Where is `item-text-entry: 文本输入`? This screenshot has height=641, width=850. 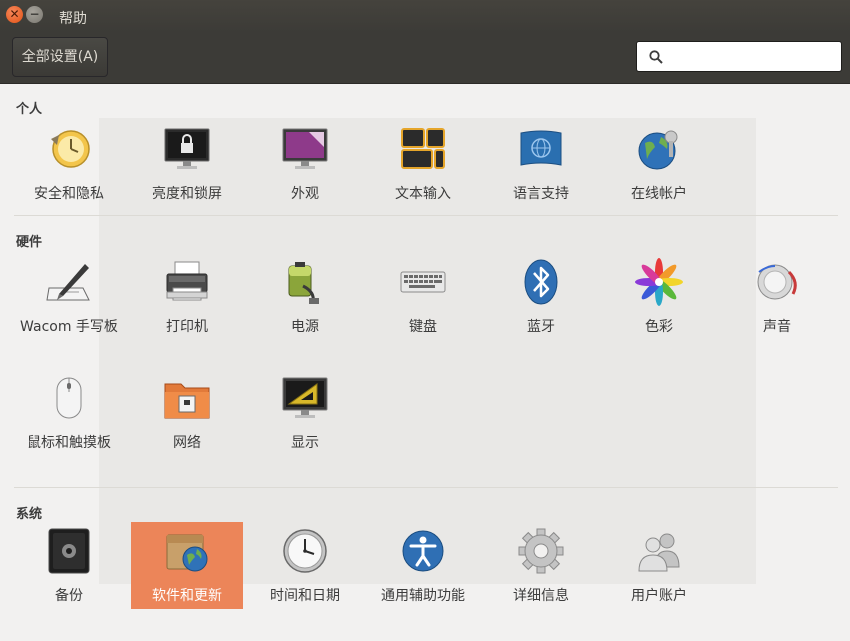
item-text-entry: 文本输入 is located at coordinates (423, 165).